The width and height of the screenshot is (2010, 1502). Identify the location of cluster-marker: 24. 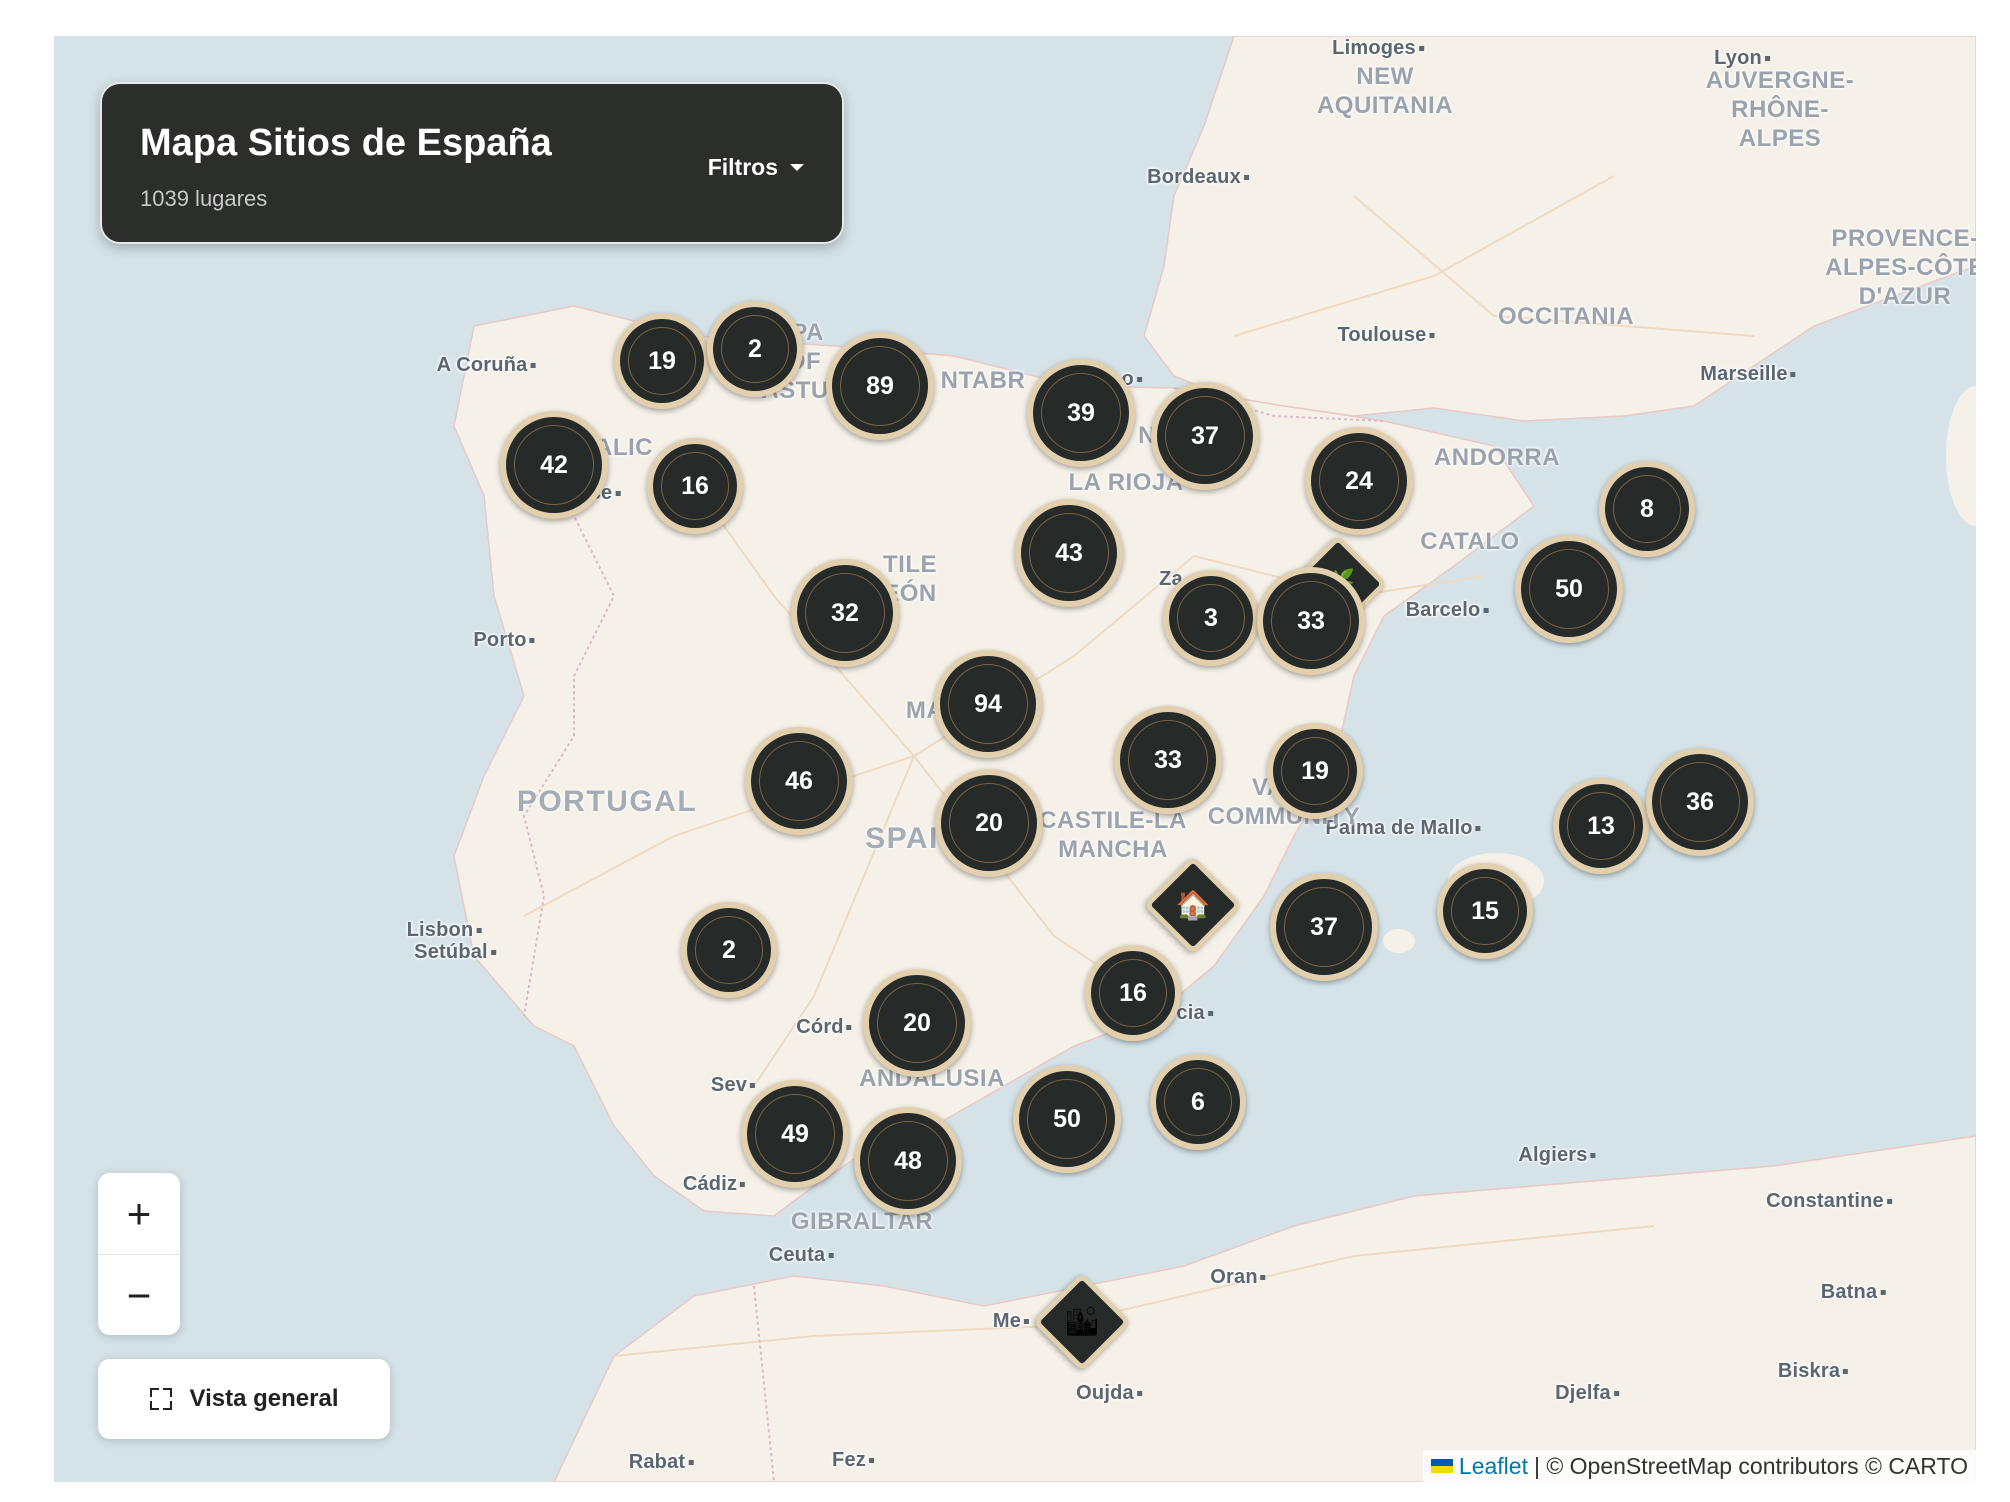
(1359, 481).